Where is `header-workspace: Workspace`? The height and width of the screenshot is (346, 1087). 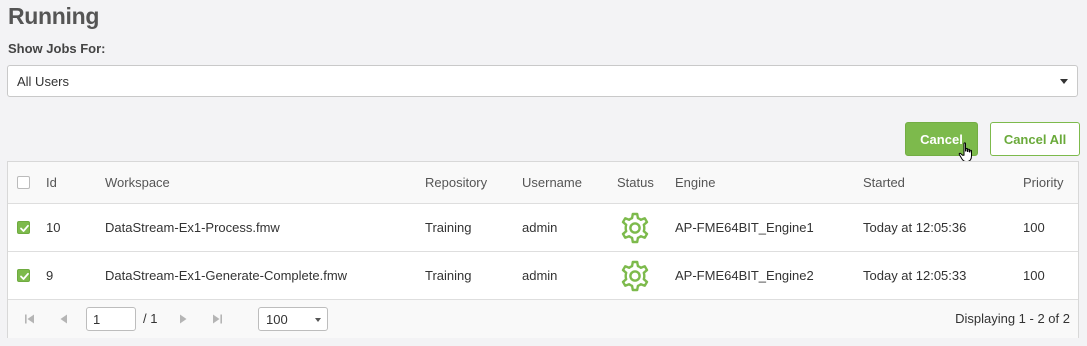 header-workspace: Workspace is located at coordinates (137, 182).